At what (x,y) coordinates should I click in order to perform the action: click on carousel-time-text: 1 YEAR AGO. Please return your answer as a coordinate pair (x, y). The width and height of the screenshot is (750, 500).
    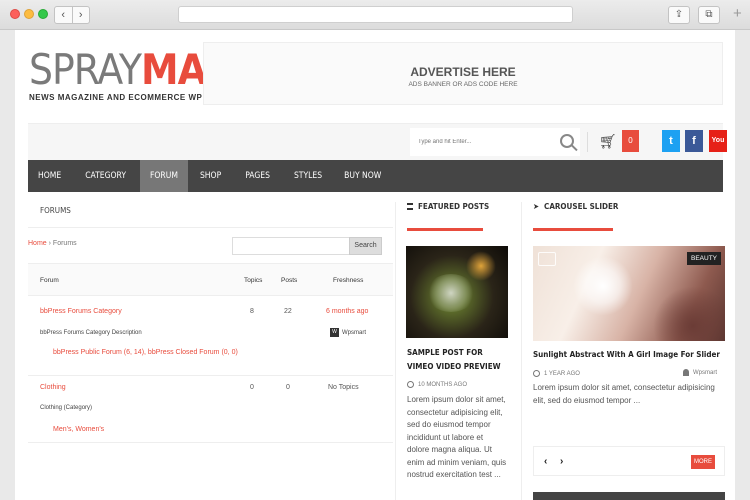
    Looking at the image, I should click on (562, 374).